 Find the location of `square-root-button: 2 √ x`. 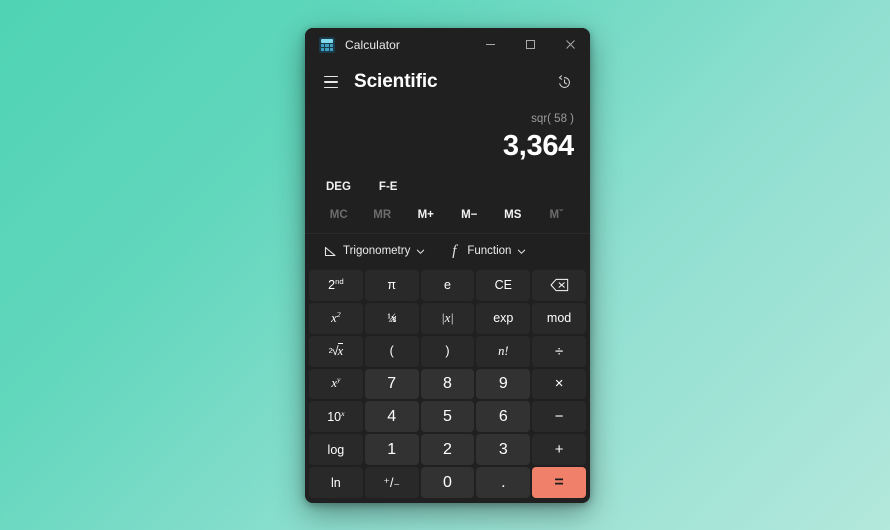

square-root-button: 2 √ x is located at coordinates (336, 351).